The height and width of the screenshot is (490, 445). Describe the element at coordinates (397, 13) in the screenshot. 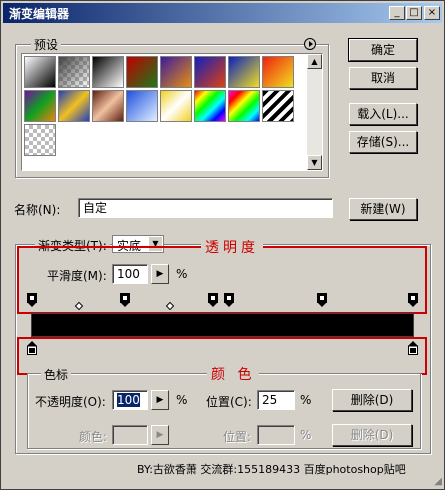

I see `minimize-button: _` at that location.